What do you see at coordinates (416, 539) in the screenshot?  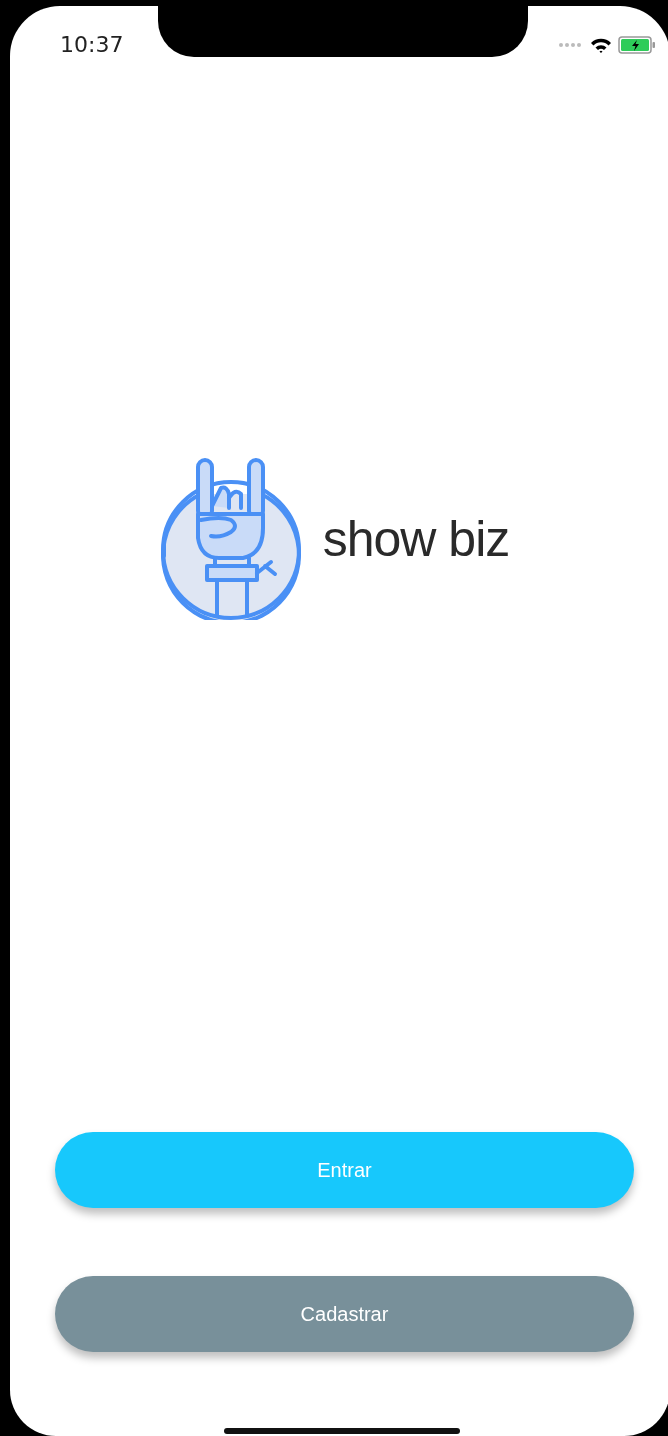 I see `app-name: show biz` at bounding box center [416, 539].